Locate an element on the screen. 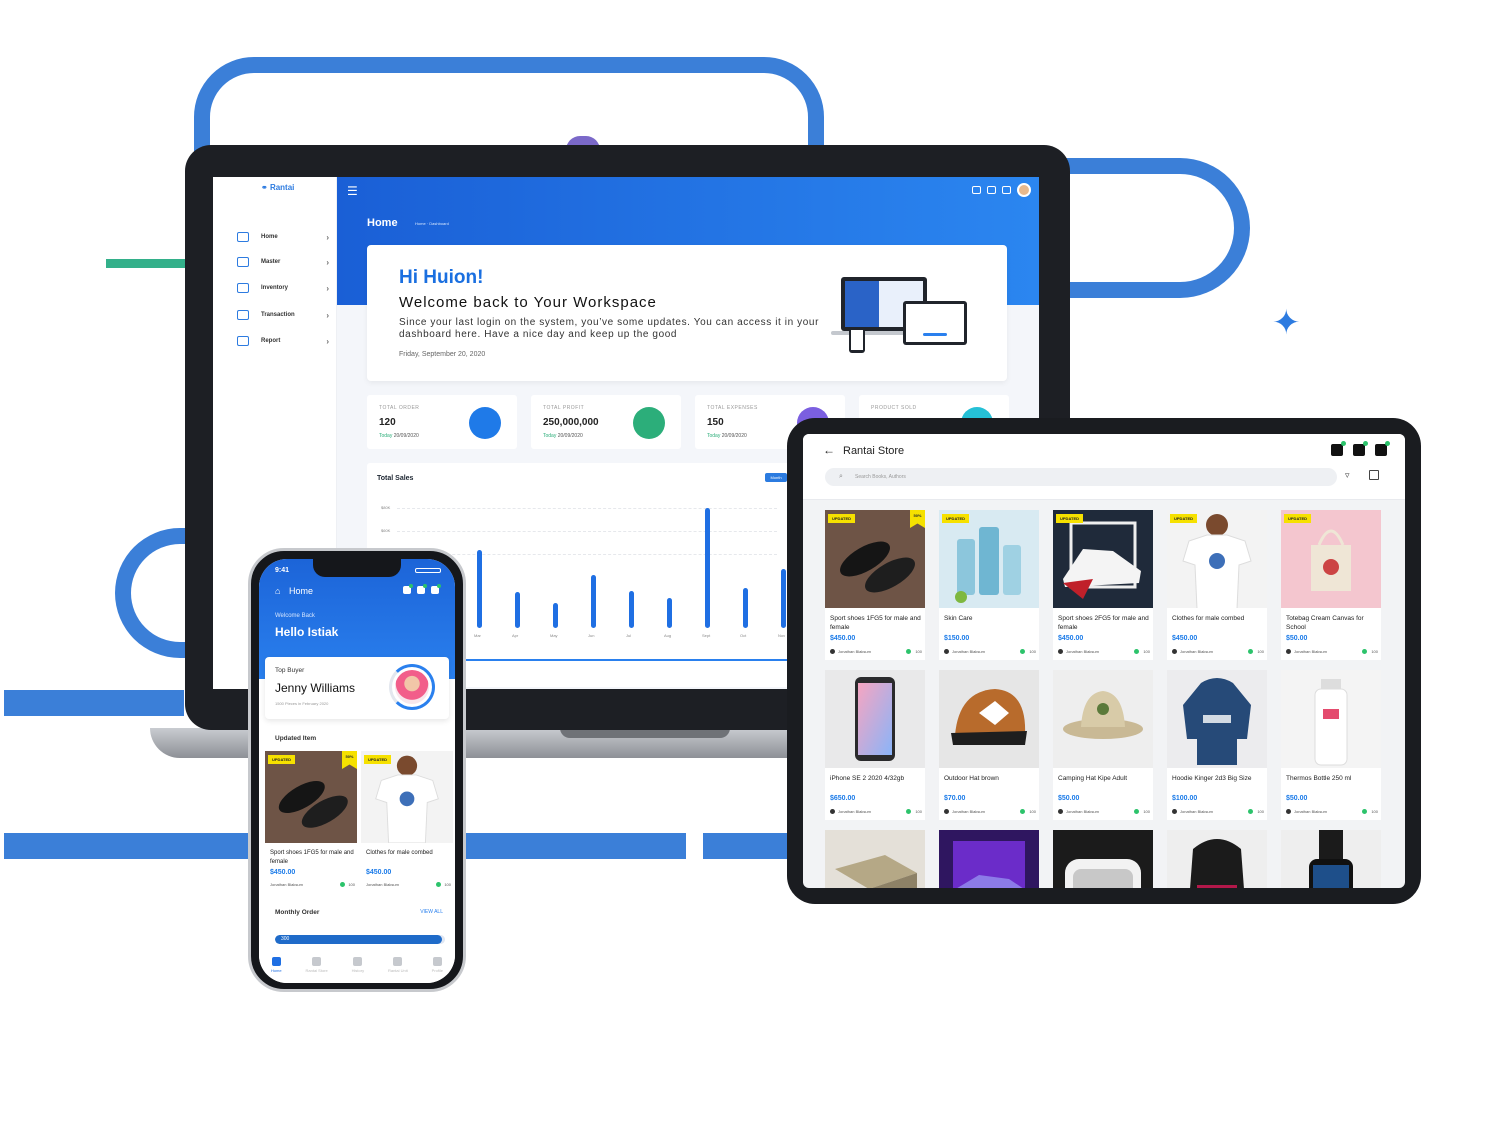 Image resolution: width=1500 pixels, height=1125 pixels. updated-item-heading: Updated Item is located at coordinates (296, 738).